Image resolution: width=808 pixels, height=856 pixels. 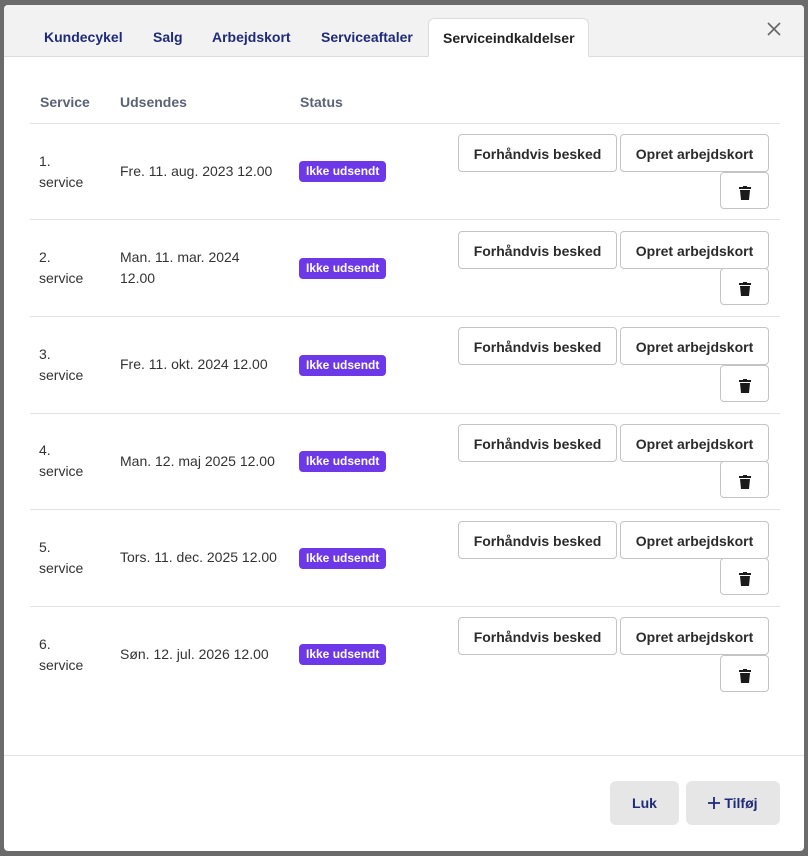 What do you see at coordinates (405, 123) in the screenshot?
I see `table-header-divider` at bounding box center [405, 123].